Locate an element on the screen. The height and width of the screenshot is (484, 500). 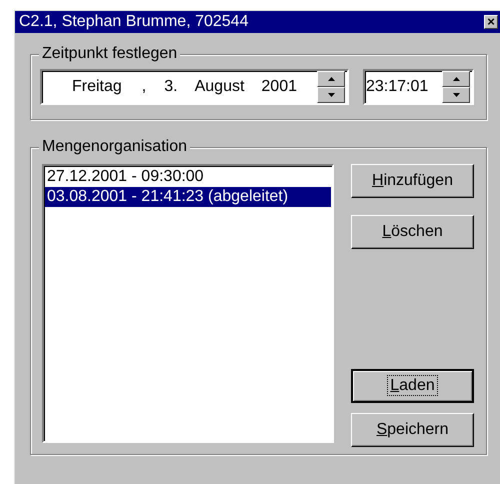
action-button: Speichern is located at coordinates (412, 430).